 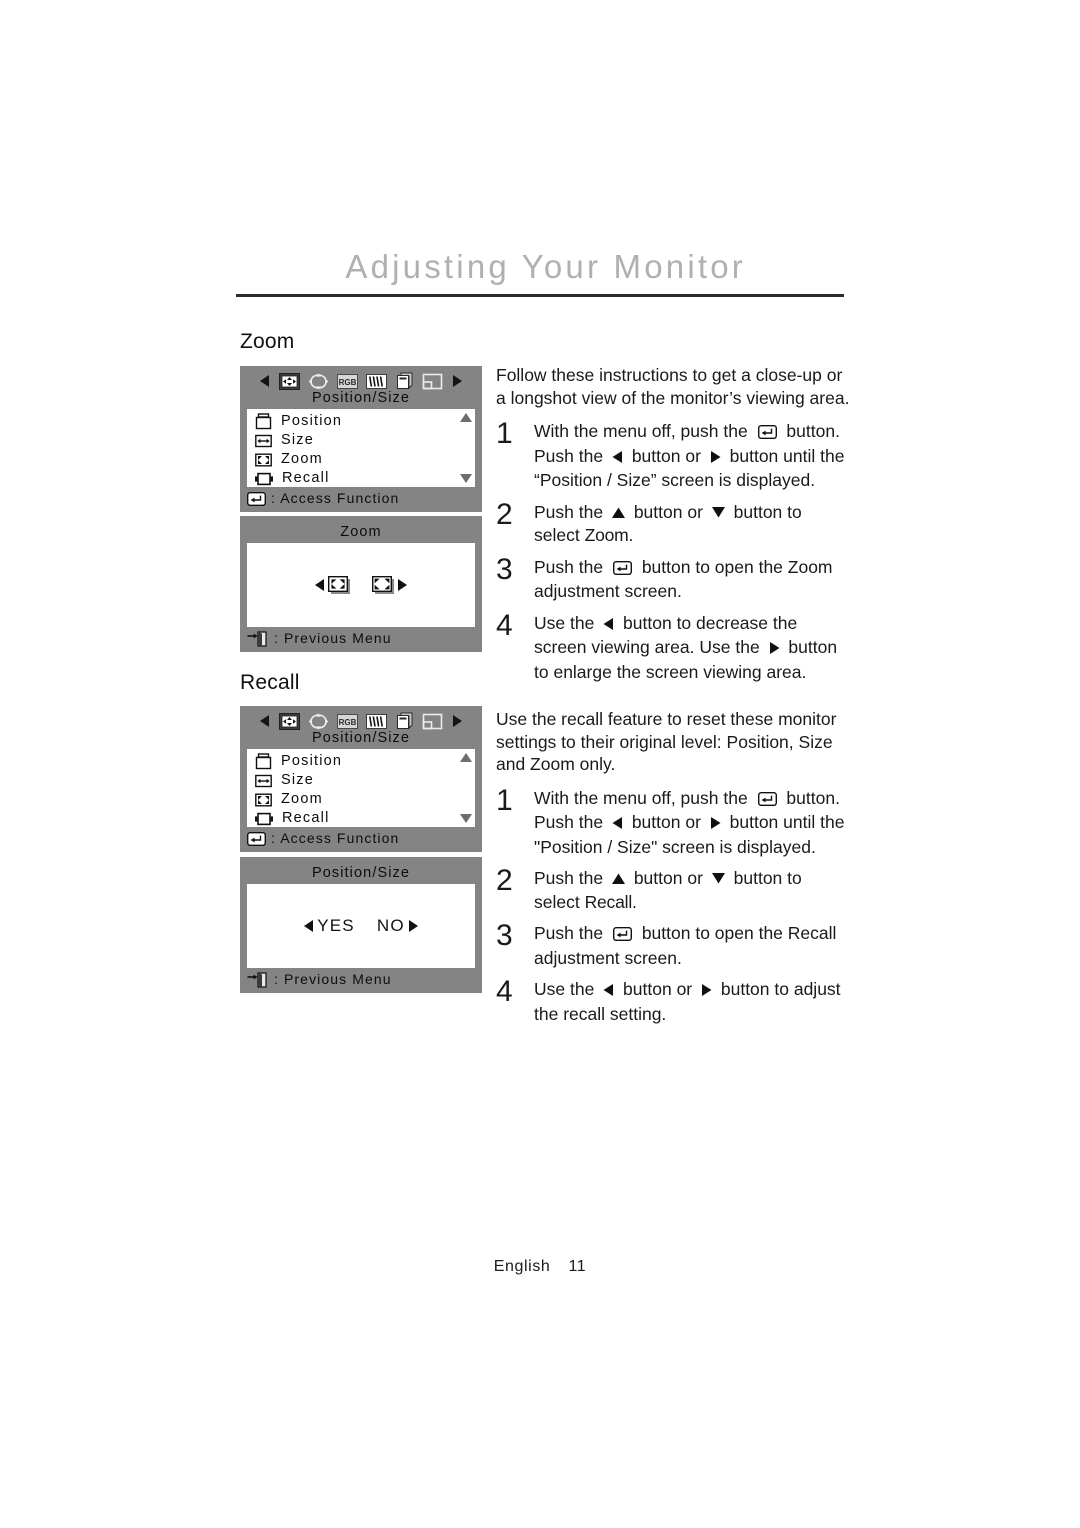 What do you see at coordinates (606, 535) in the screenshot?
I see `emphasized-term: Zoom` at bounding box center [606, 535].